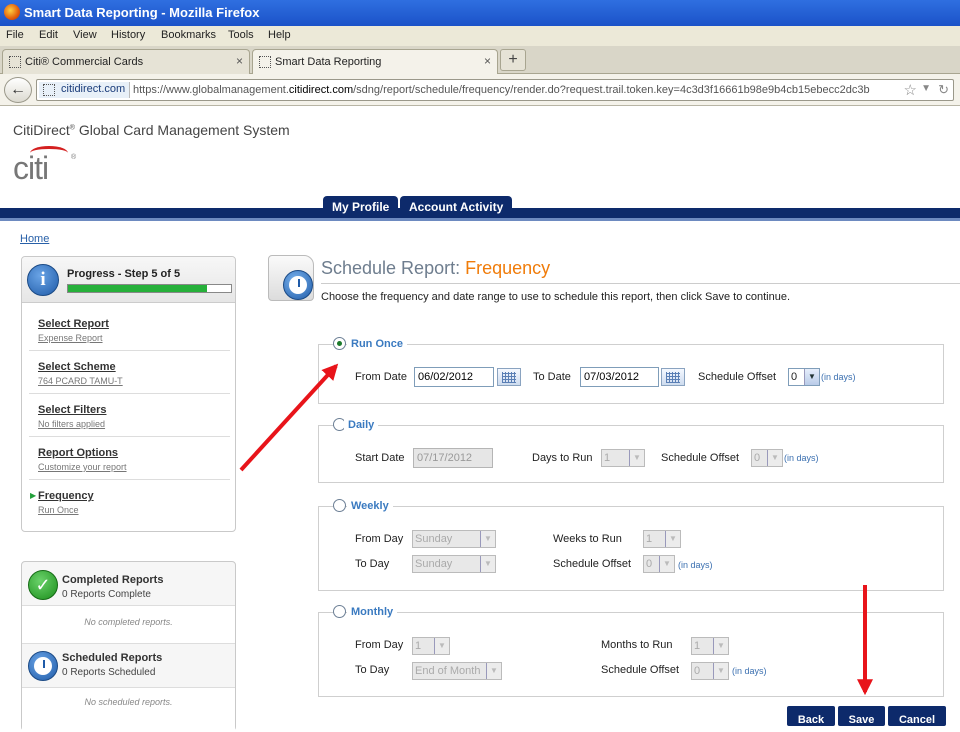  I want to click on weeks-to-run-select: 1 ▼, so click(662, 539).